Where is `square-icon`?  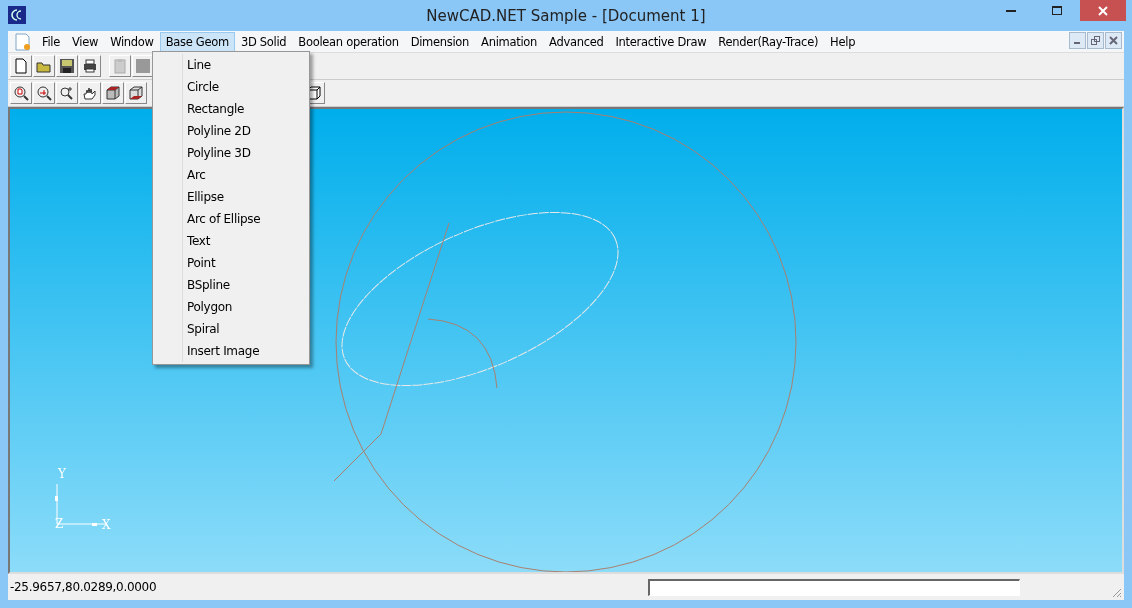 square-icon is located at coordinates (143, 66).